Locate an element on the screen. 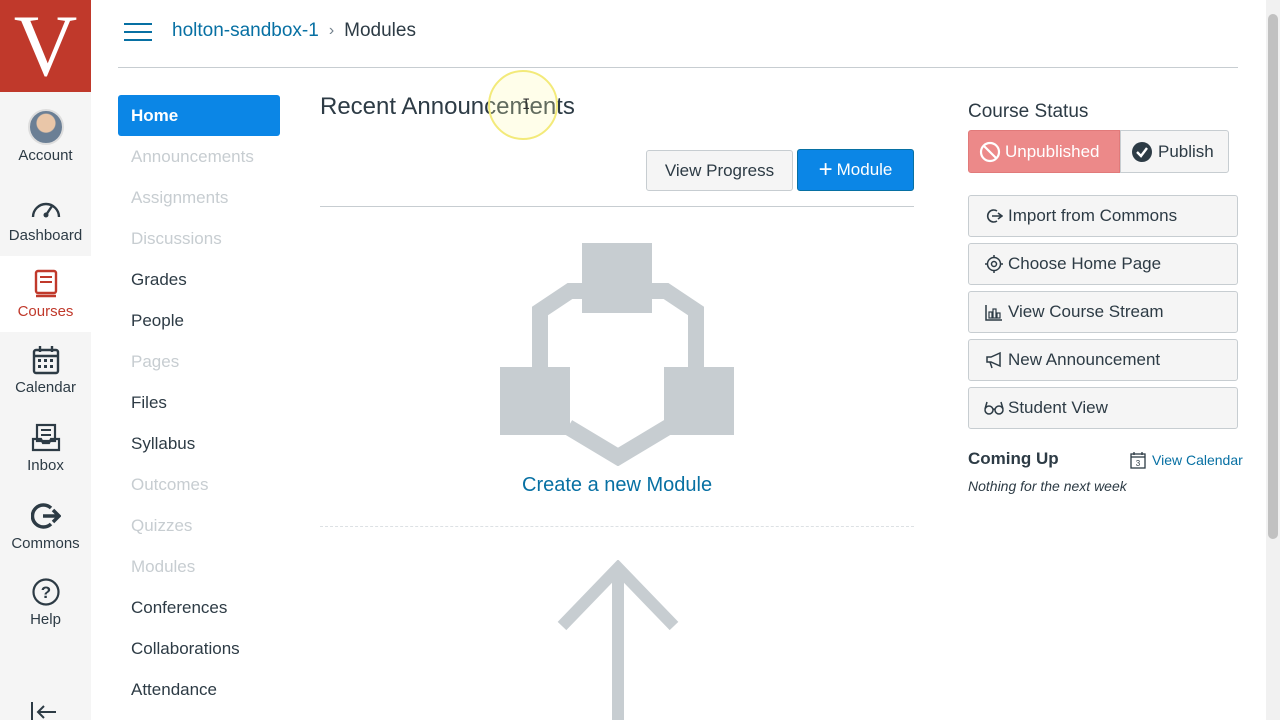 This screenshot has width=1280, height=725. add-module-button: + Module is located at coordinates (855, 170).